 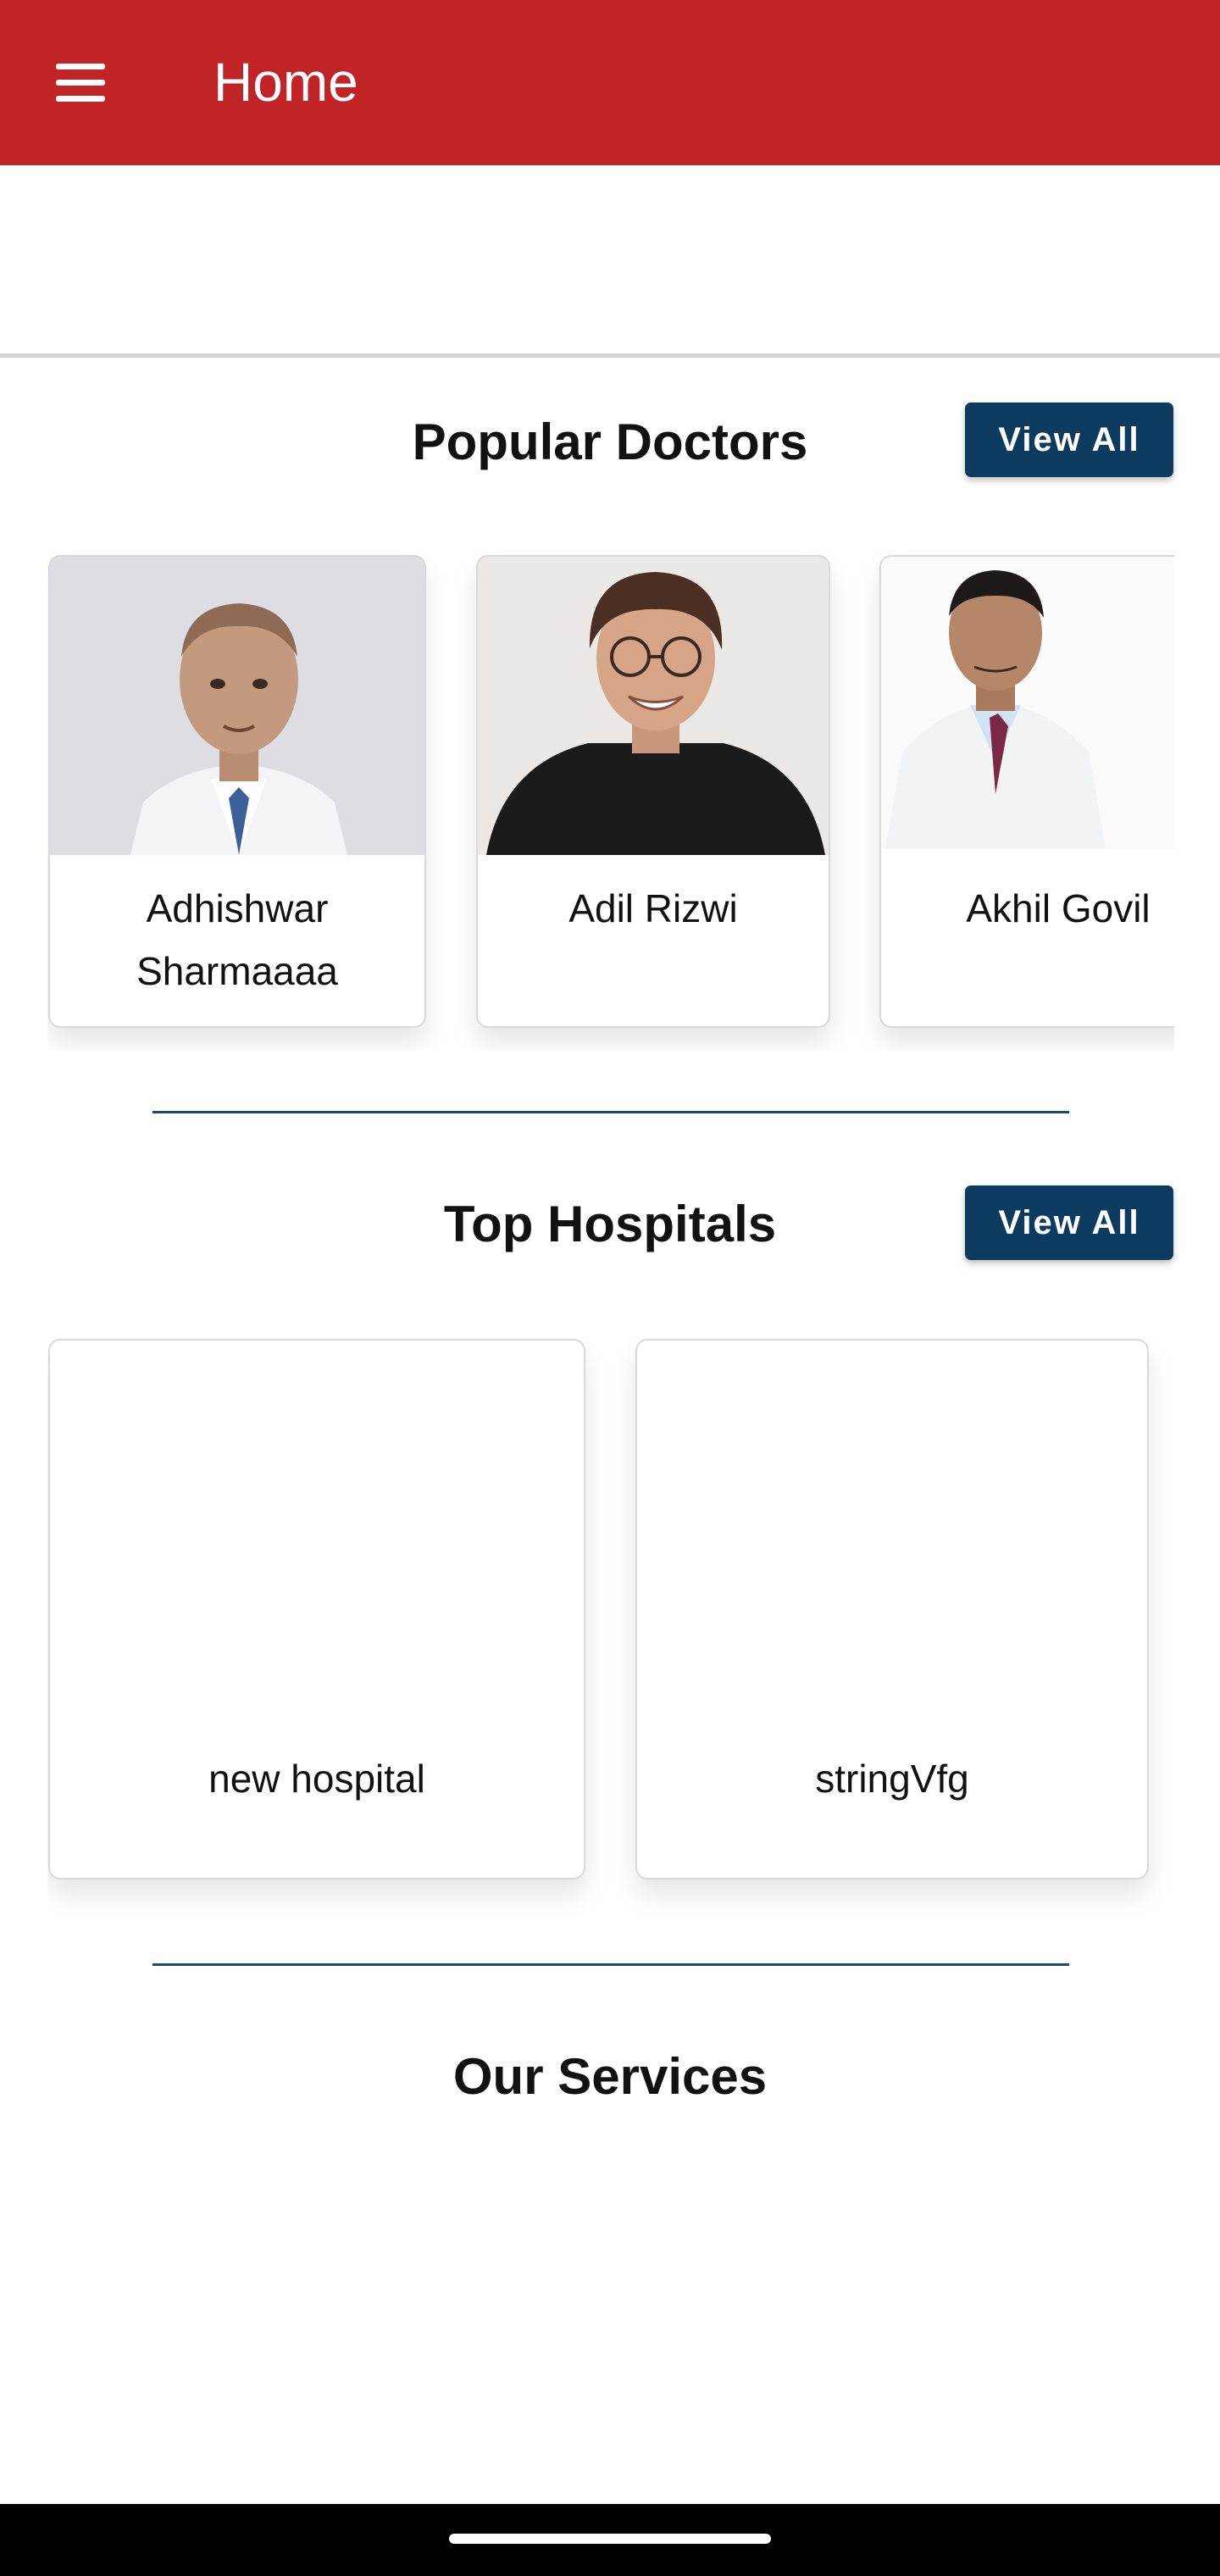 I want to click on doctor-card: Adil Rizwi, so click(x=653, y=791).